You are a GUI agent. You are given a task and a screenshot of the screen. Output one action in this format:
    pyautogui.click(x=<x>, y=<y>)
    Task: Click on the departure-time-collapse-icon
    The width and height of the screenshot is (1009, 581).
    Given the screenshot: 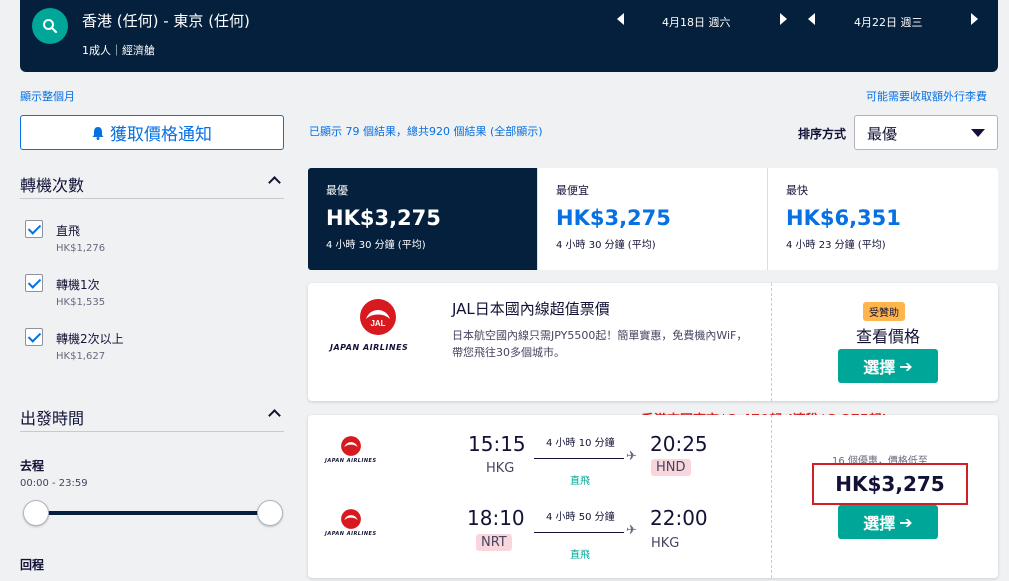 What is the action you would take?
    pyautogui.click(x=274, y=415)
    